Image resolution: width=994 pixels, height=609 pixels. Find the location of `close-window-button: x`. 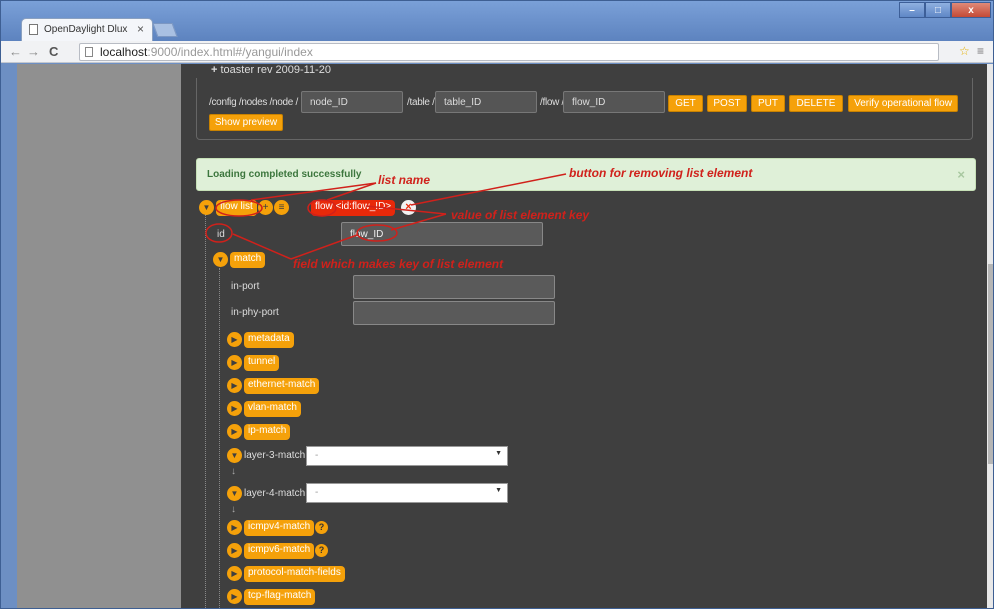

close-window-button: x is located at coordinates (971, 10).